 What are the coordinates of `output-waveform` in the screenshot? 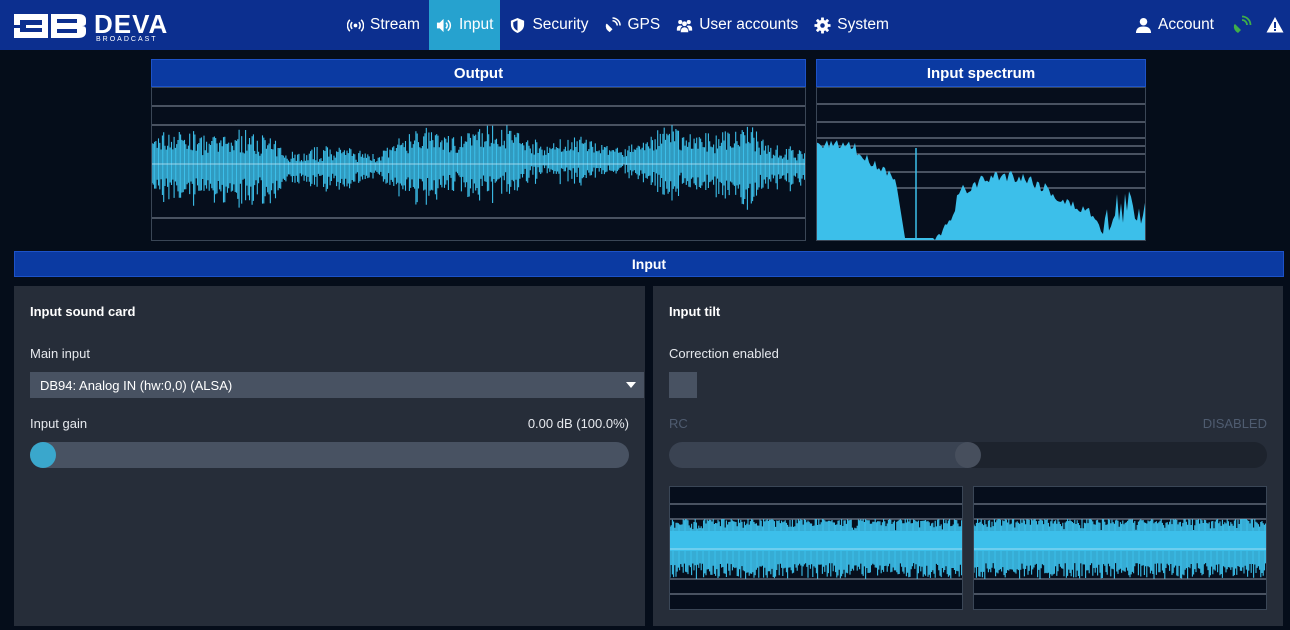 It's located at (478, 164).